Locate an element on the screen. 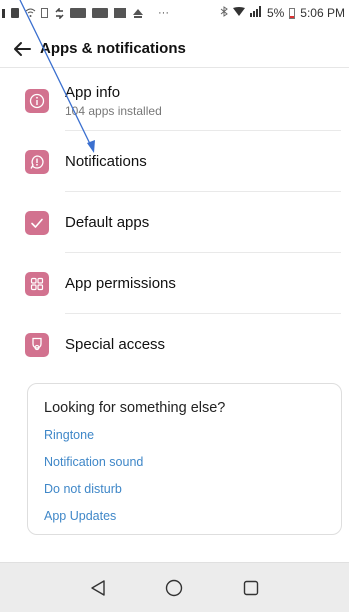  list-item-title: Notifications is located at coordinates (106, 161).